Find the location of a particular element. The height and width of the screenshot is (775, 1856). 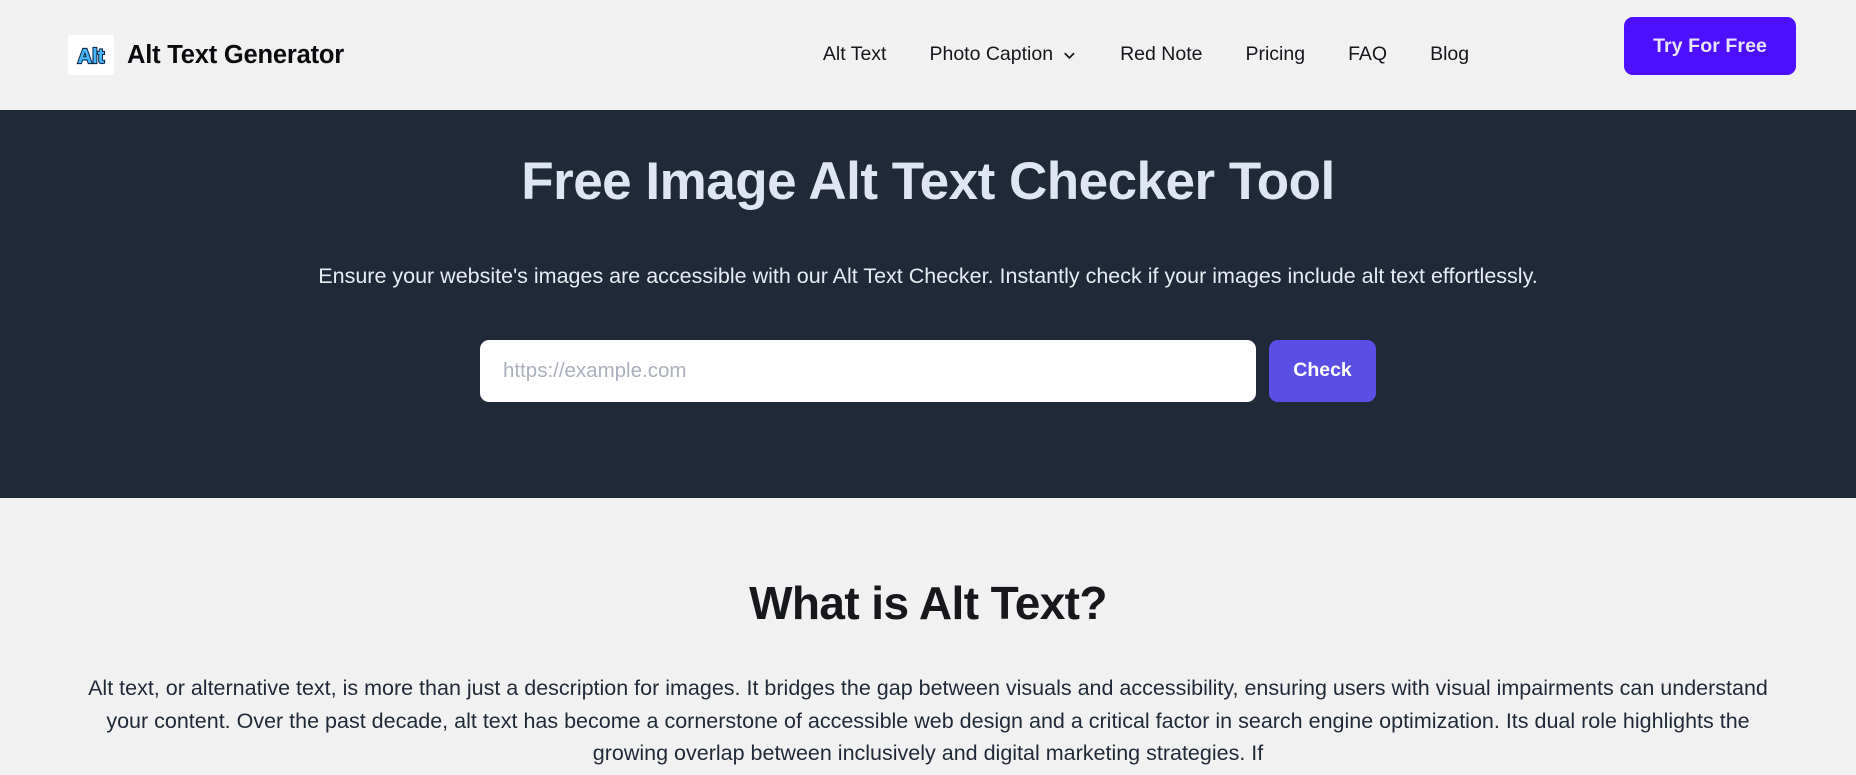

nav-item-label: FAQ is located at coordinates (1368, 54).